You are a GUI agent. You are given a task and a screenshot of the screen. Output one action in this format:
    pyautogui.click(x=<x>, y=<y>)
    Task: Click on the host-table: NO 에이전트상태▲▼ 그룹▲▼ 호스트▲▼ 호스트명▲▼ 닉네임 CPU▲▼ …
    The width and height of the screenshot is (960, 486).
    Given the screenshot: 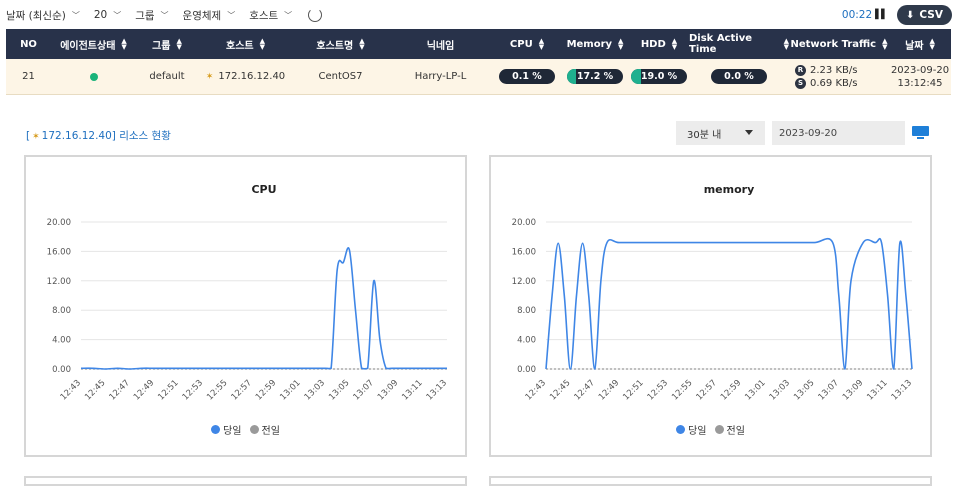 What is the action you would take?
    pyautogui.click(x=478, y=62)
    